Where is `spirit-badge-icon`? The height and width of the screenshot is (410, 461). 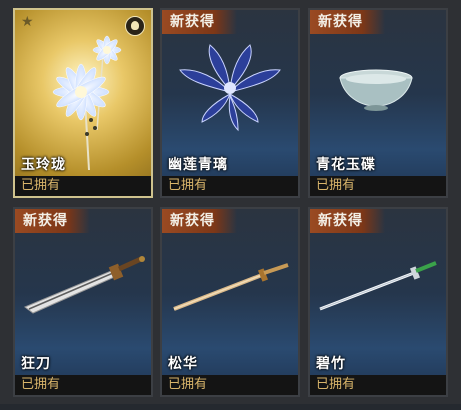
spirit-badge-icon is located at coordinates (135, 26).